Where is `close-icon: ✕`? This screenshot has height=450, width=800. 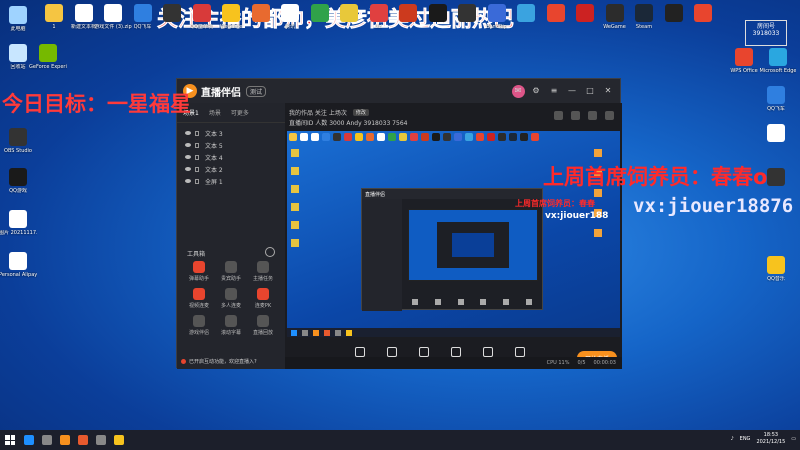 close-icon: ✕ is located at coordinates (608, 90).